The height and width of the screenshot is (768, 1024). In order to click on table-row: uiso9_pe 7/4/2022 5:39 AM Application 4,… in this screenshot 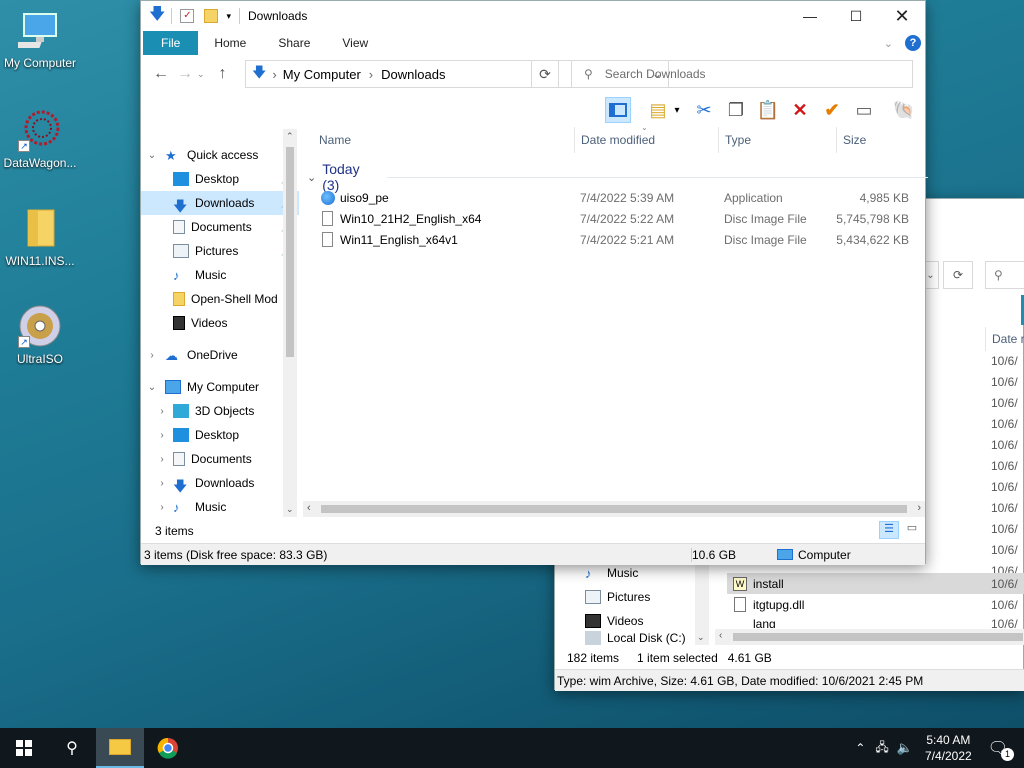, I will do `click(616, 197)`.